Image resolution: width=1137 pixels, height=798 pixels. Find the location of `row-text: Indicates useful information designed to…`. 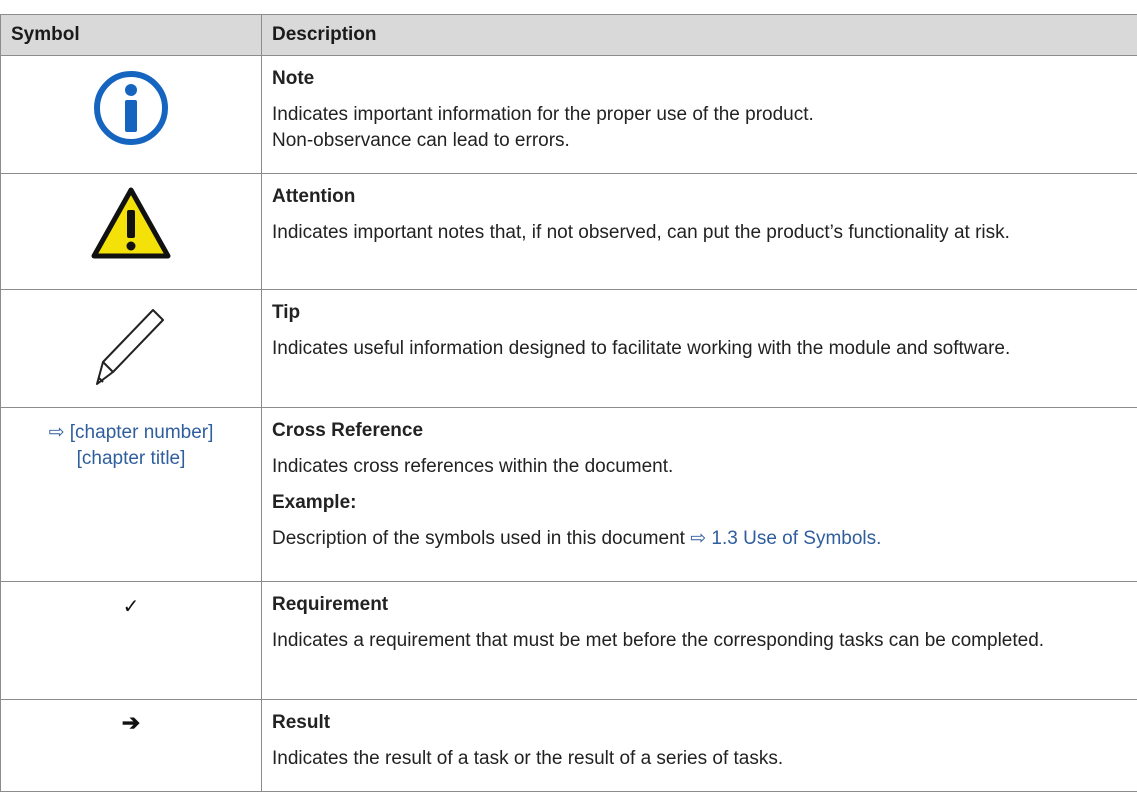

row-text: Indicates useful information designed to… is located at coordinates (641, 348).